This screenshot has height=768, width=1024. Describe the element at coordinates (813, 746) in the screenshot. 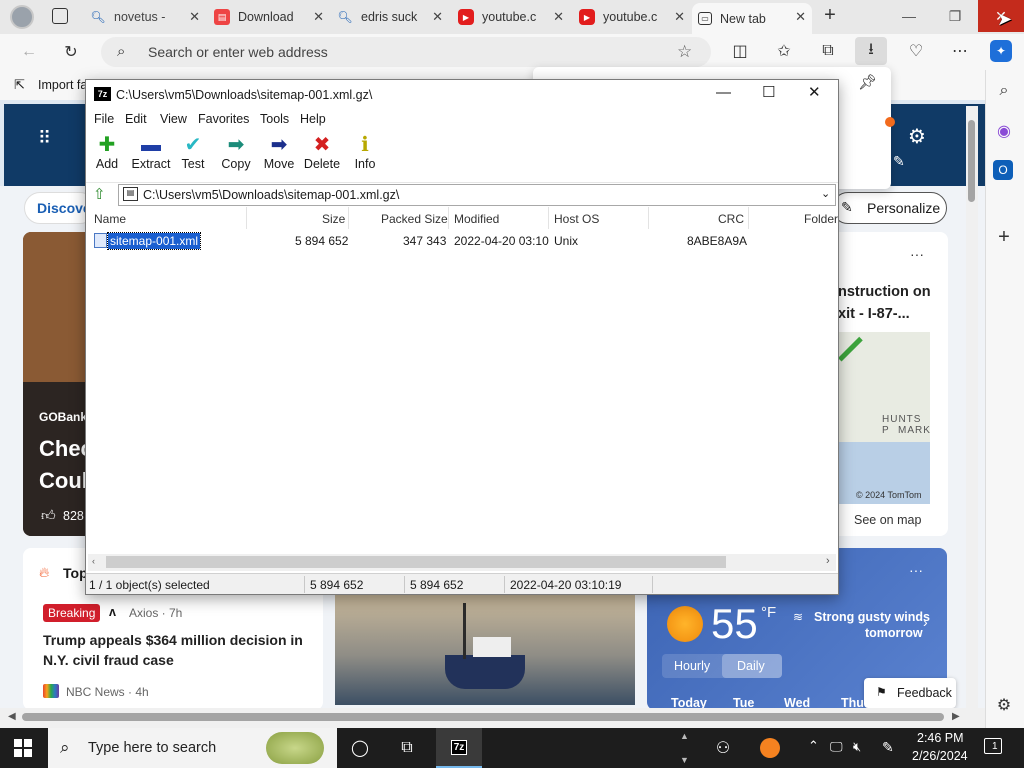

I see `show-hidden-icons-chevron: ⌃` at that location.